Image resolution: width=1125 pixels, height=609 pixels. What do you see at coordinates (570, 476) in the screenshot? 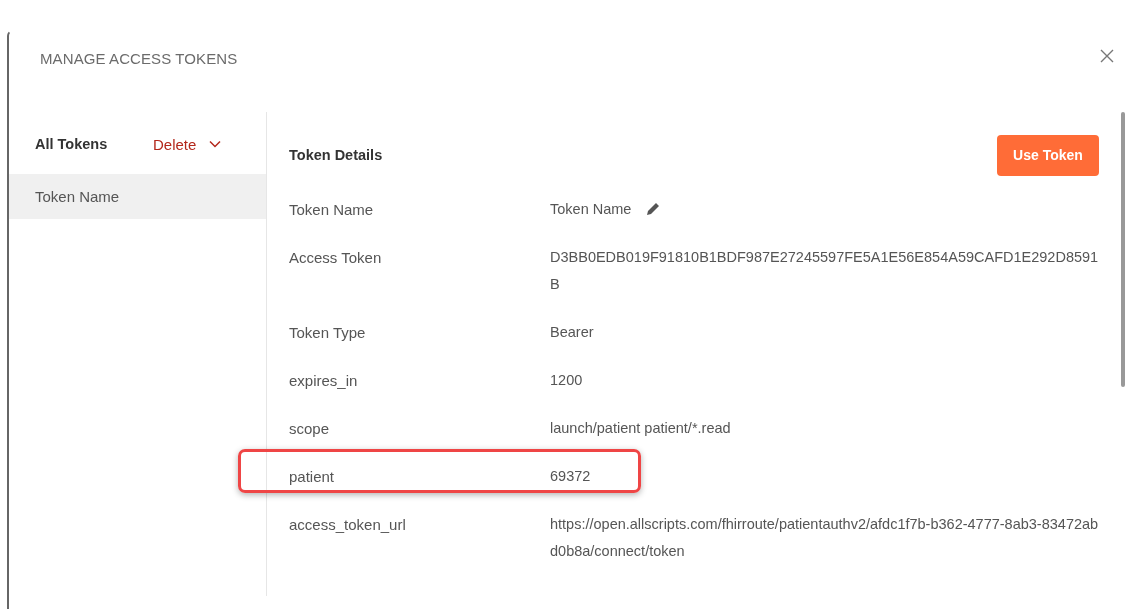
I see `field-value: 69372` at bounding box center [570, 476].